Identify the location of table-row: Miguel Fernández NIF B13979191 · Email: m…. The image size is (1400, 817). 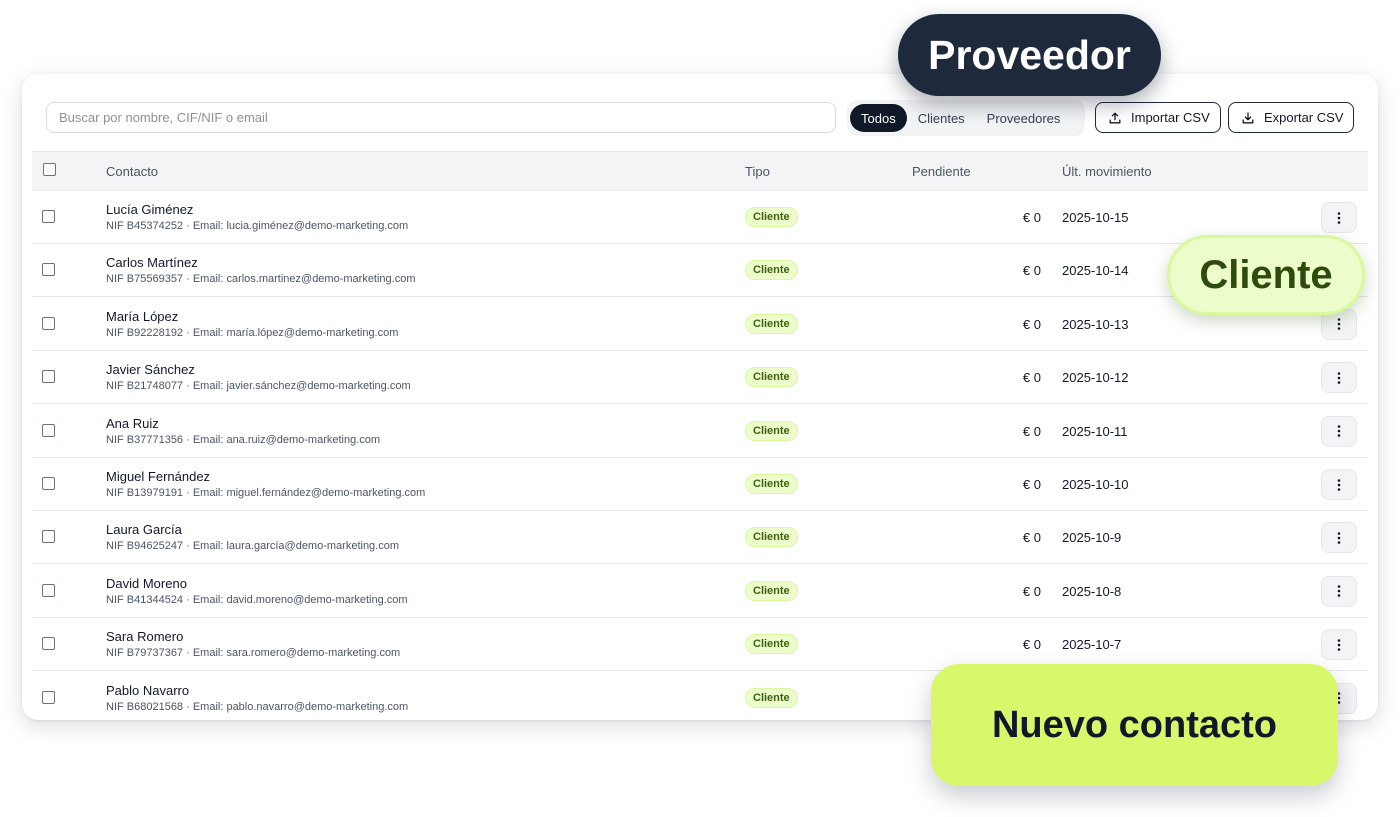
(700, 484).